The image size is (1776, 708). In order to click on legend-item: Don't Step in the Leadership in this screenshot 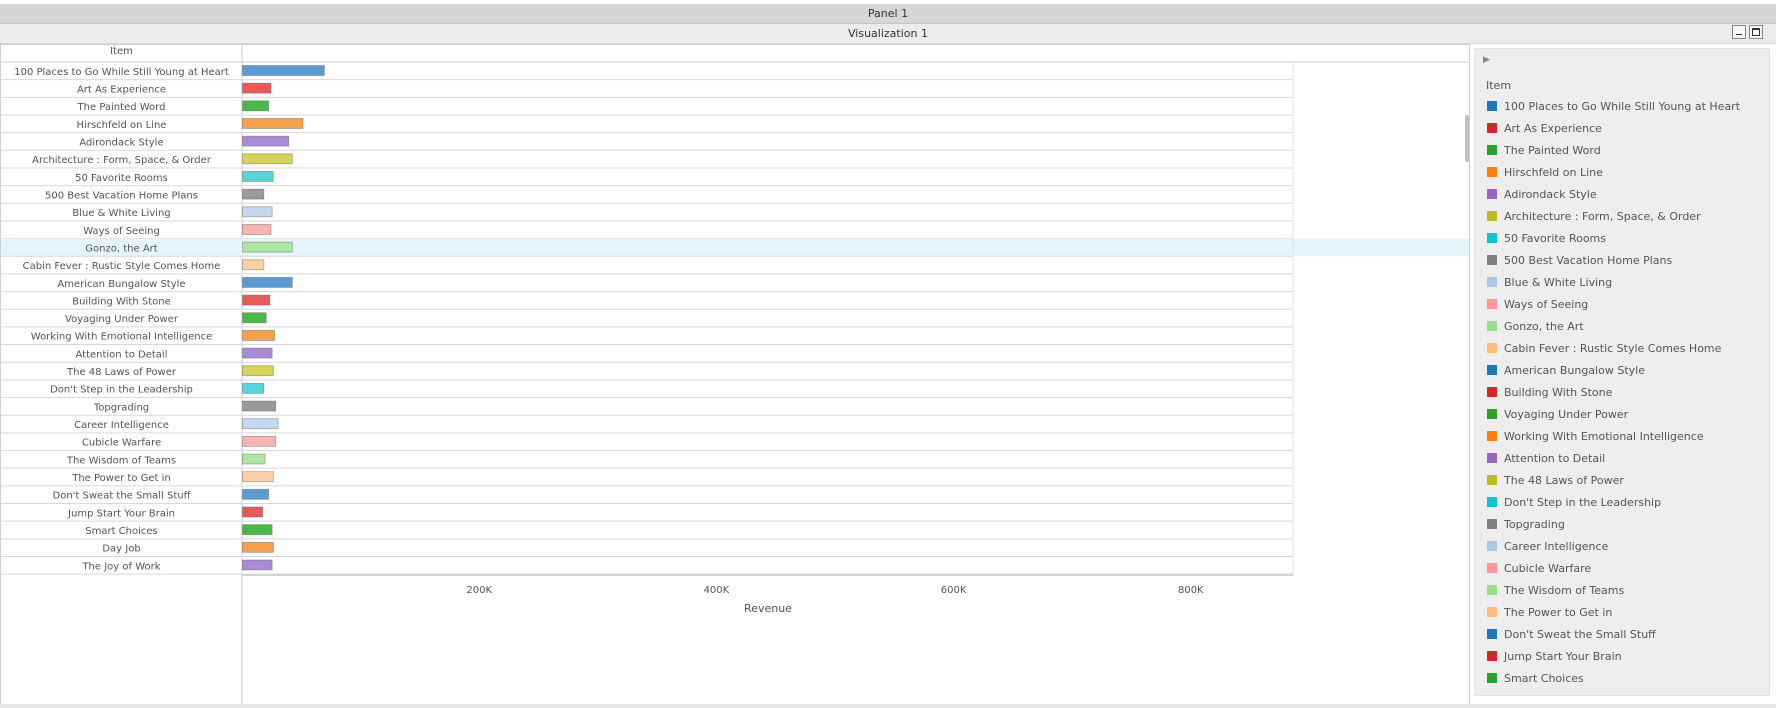, I will do `click(1613, 502)`.